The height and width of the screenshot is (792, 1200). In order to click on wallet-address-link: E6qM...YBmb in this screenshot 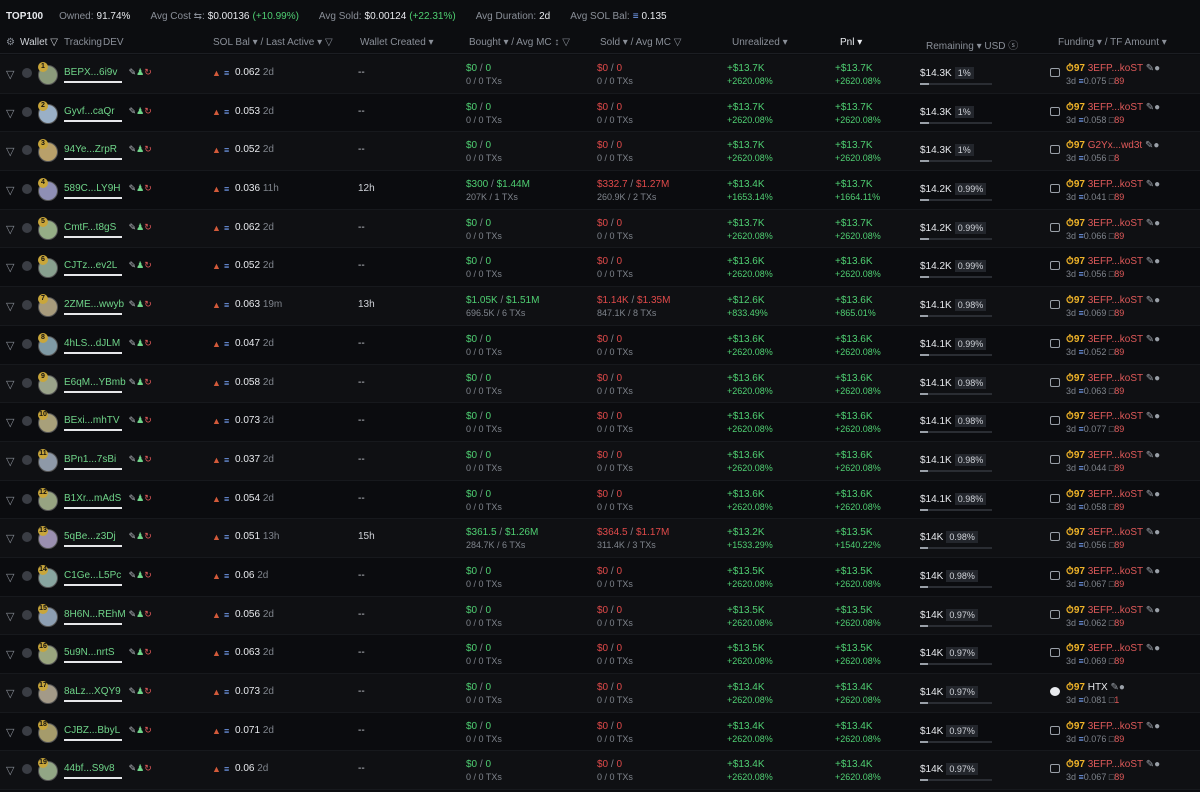, I will do `click(95, 382)`.